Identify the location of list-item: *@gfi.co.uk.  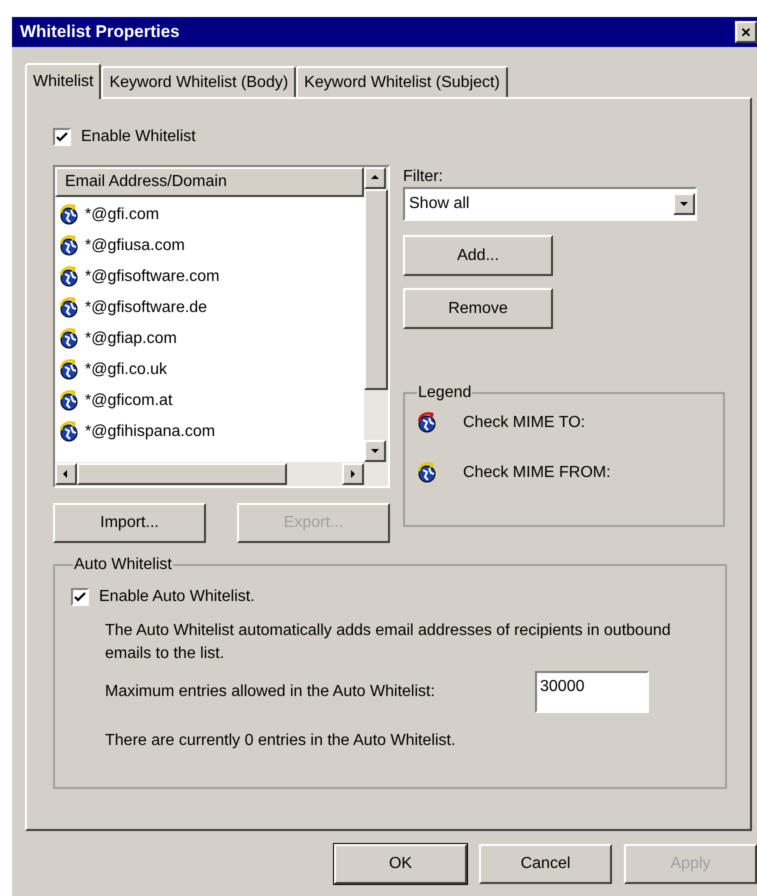
(126, 370).